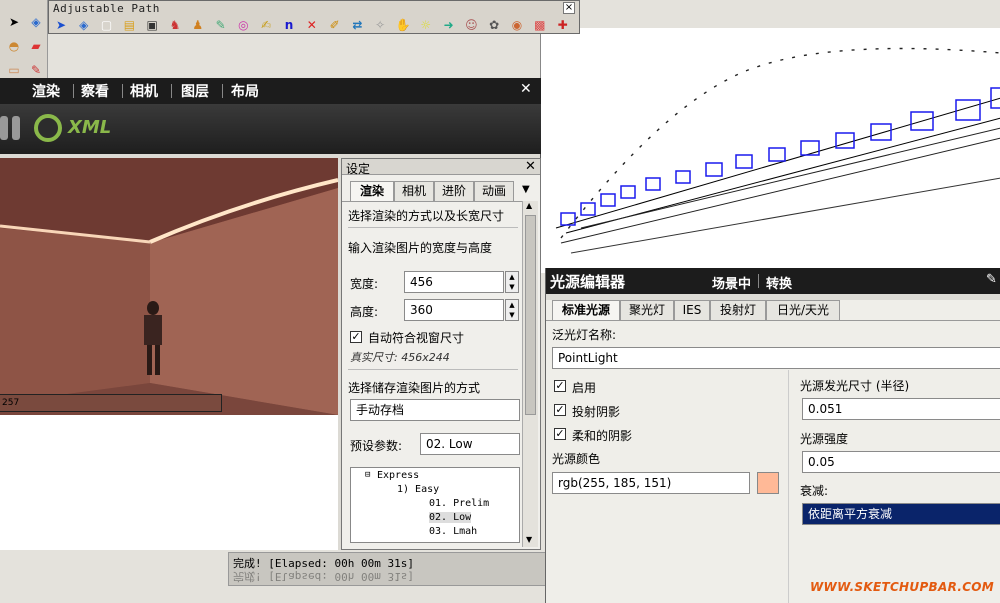 This screenshot has width=1000, height=603. Describe the element at coordinates (107, 25) in the screenshot. I see `new-icon: ▢` at that location.